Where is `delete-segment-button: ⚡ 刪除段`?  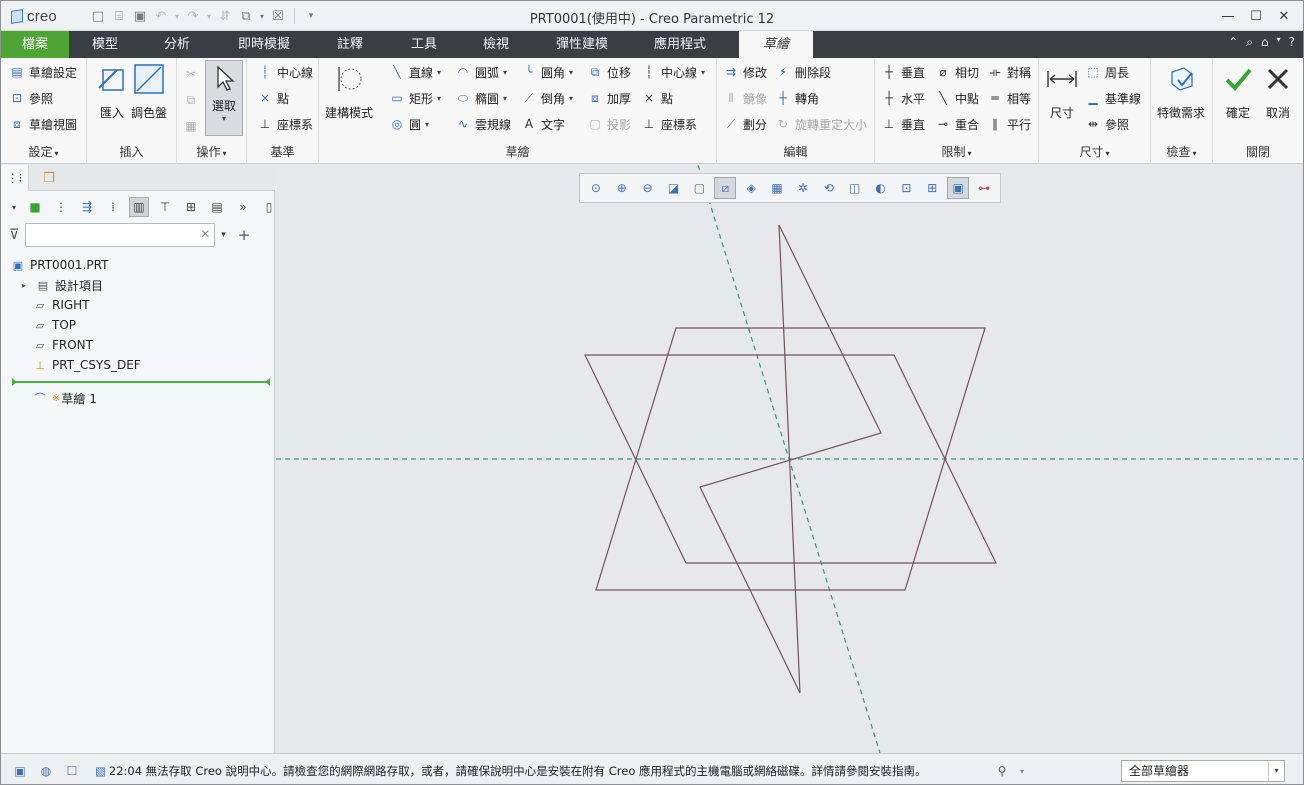 delete-segment-button: ⚡ 刪除段 is located at coordinates (803, 72).